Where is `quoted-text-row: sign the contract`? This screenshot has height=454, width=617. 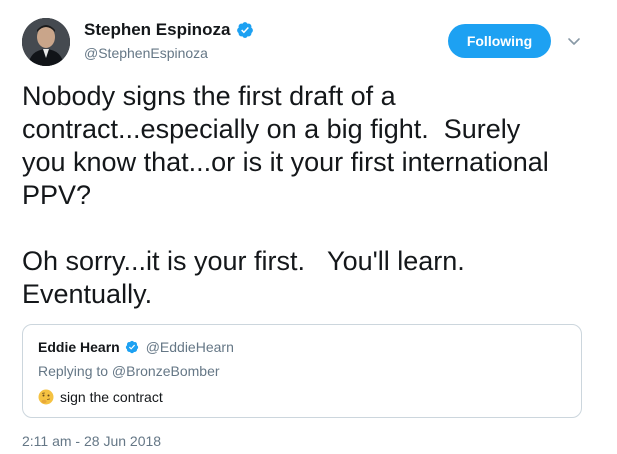
quoted-text-row: sign the contract is located at coordinates (100, 397).